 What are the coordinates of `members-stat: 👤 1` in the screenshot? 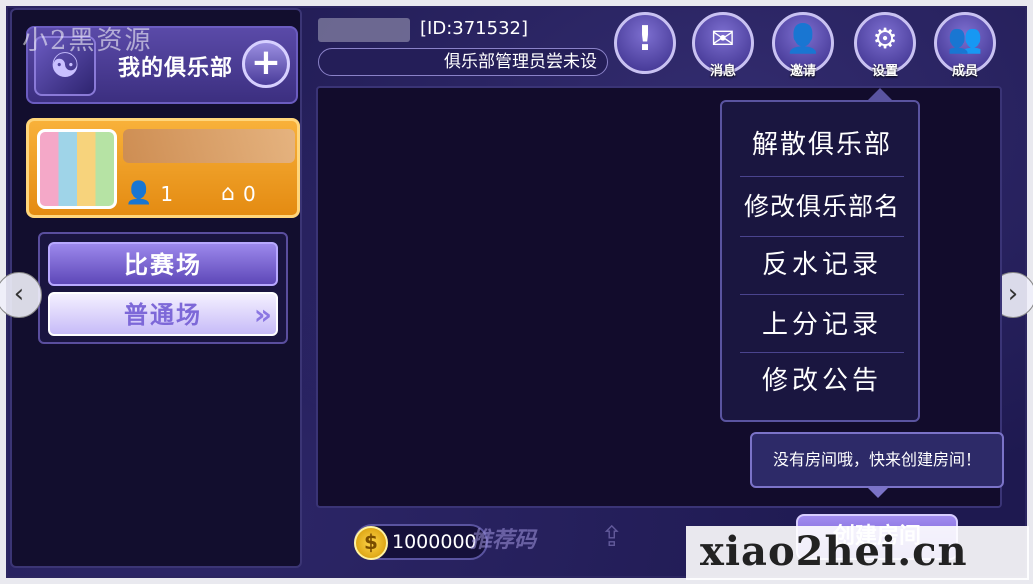 It's located at (149, 193).